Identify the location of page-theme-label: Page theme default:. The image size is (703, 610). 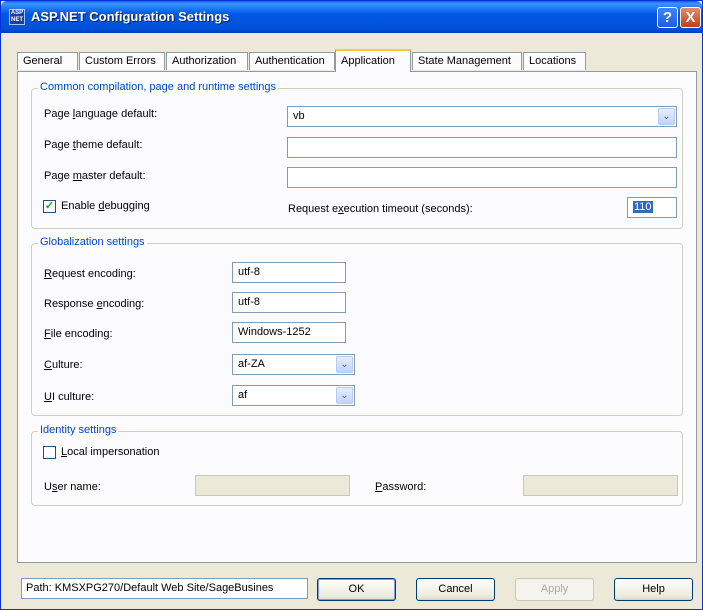
(93, 145).